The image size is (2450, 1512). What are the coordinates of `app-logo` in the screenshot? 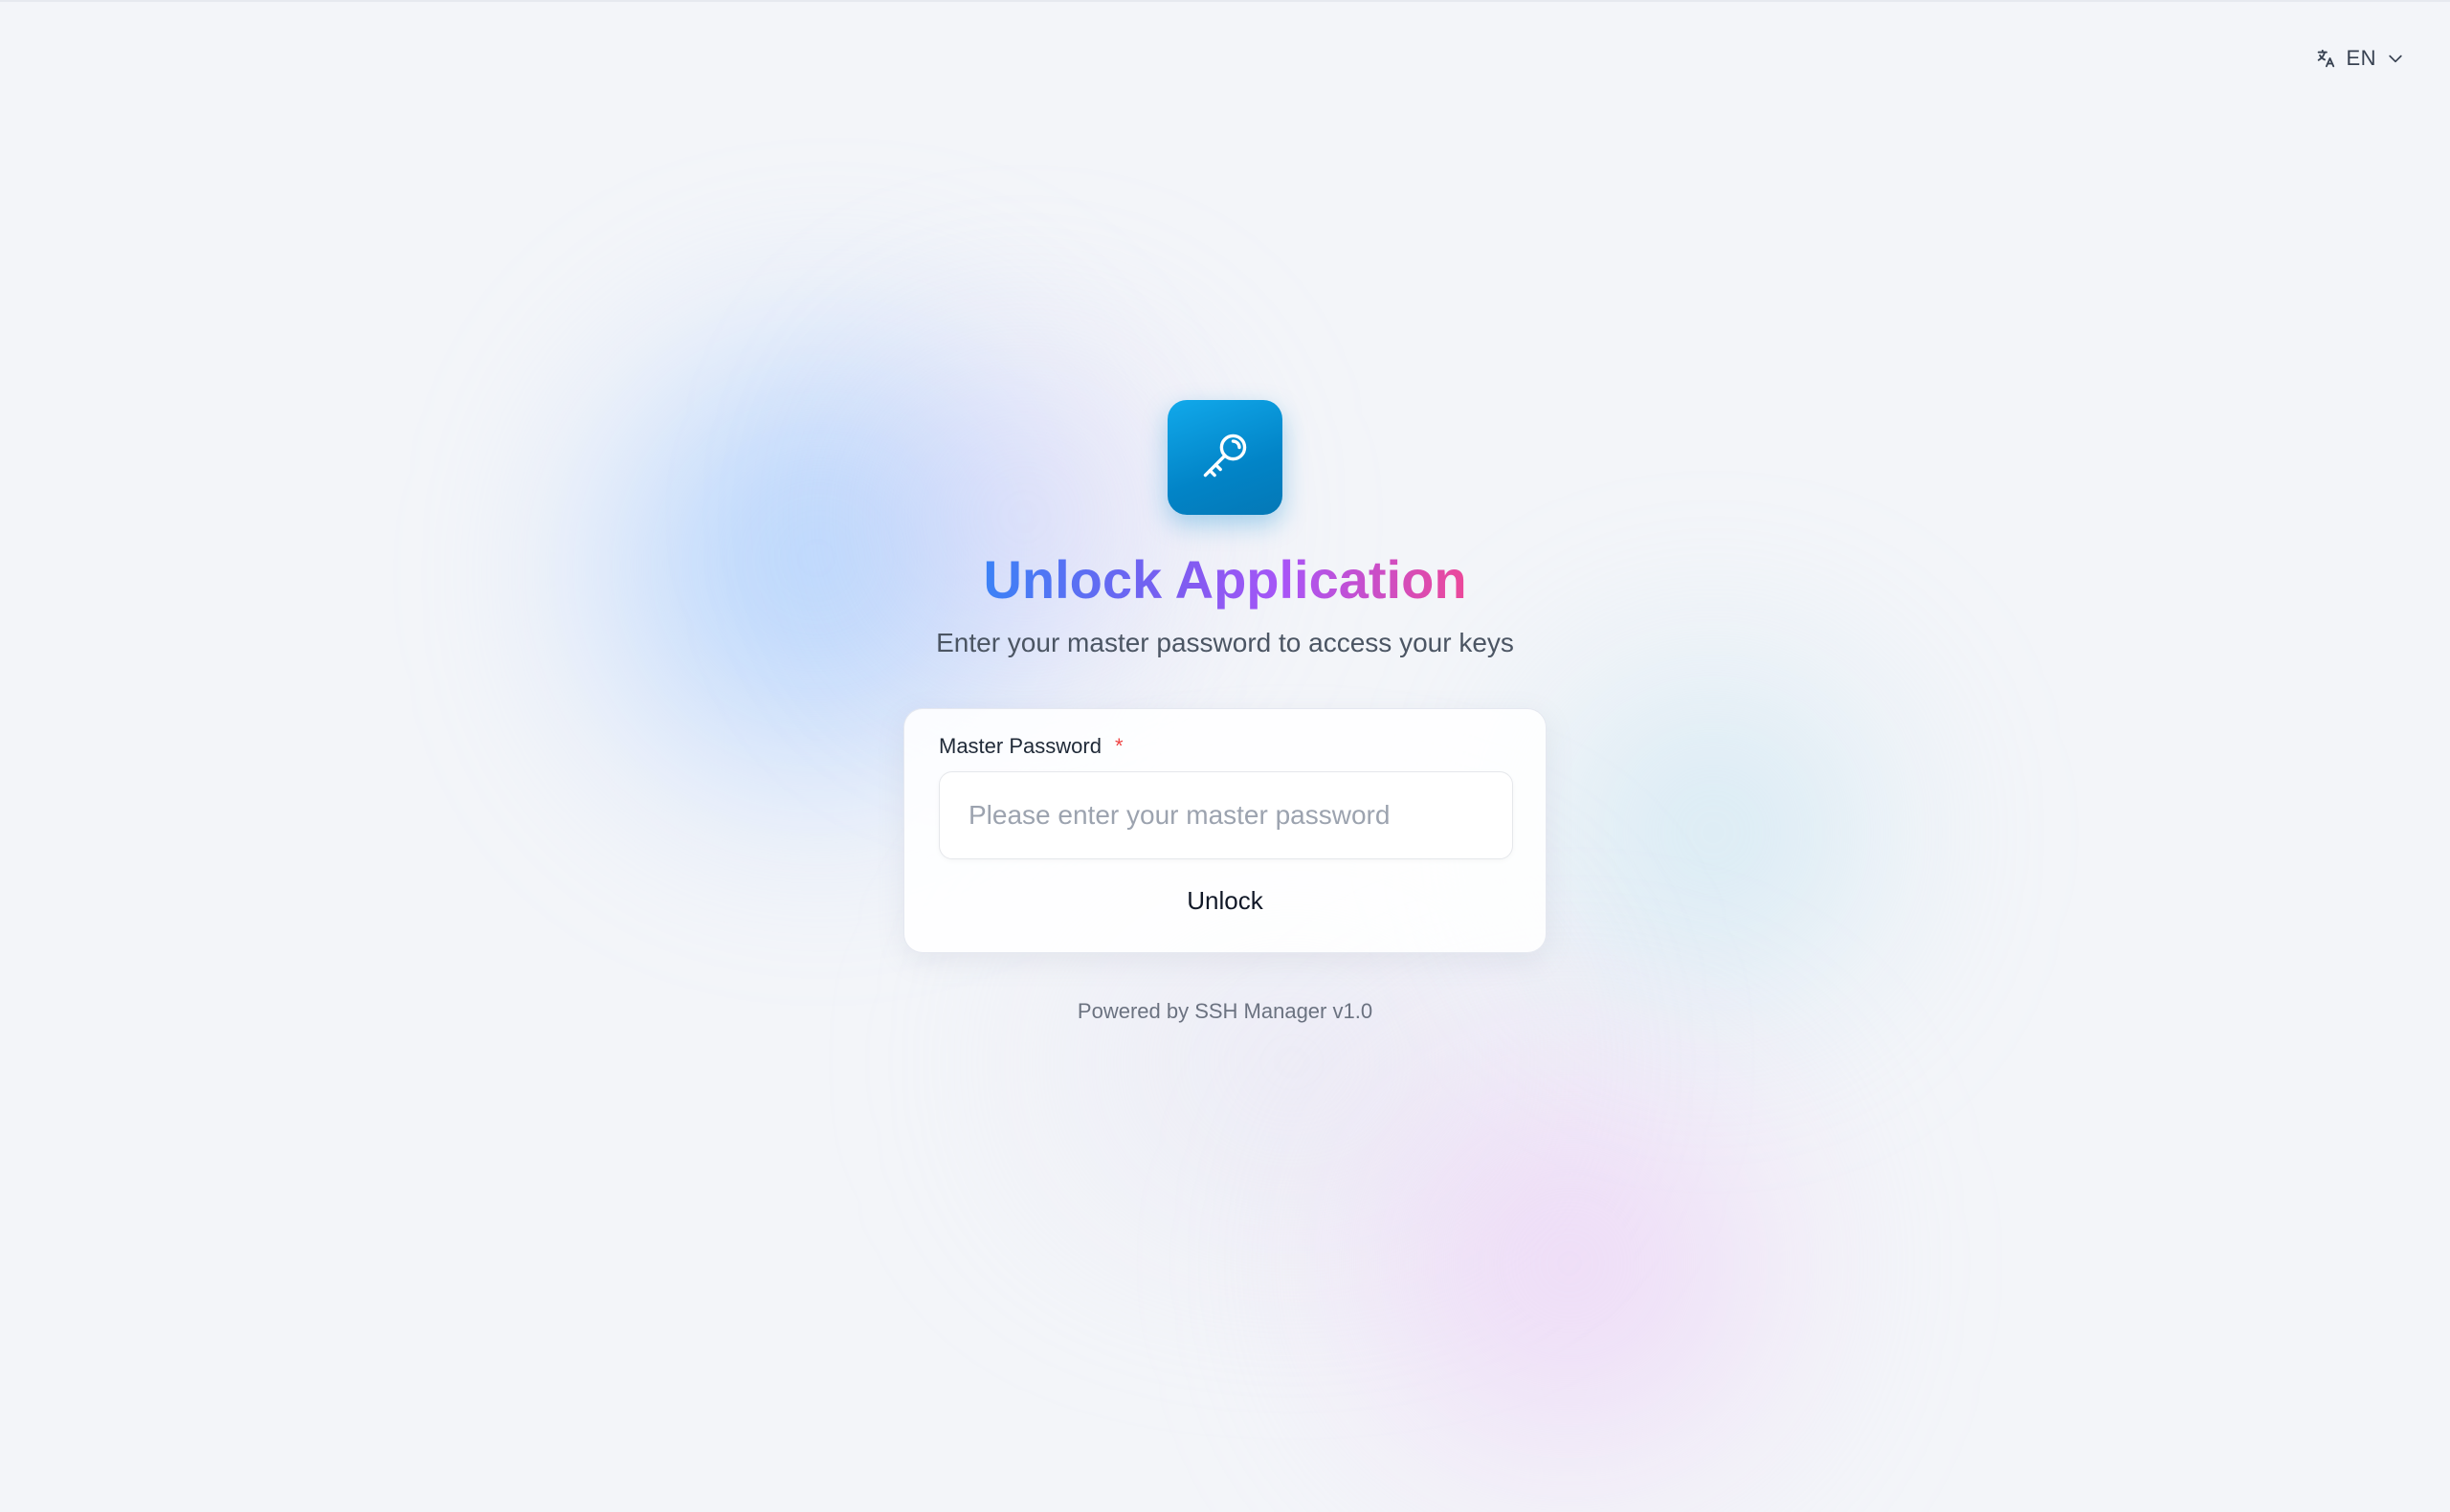 It's located at (1225, 457).